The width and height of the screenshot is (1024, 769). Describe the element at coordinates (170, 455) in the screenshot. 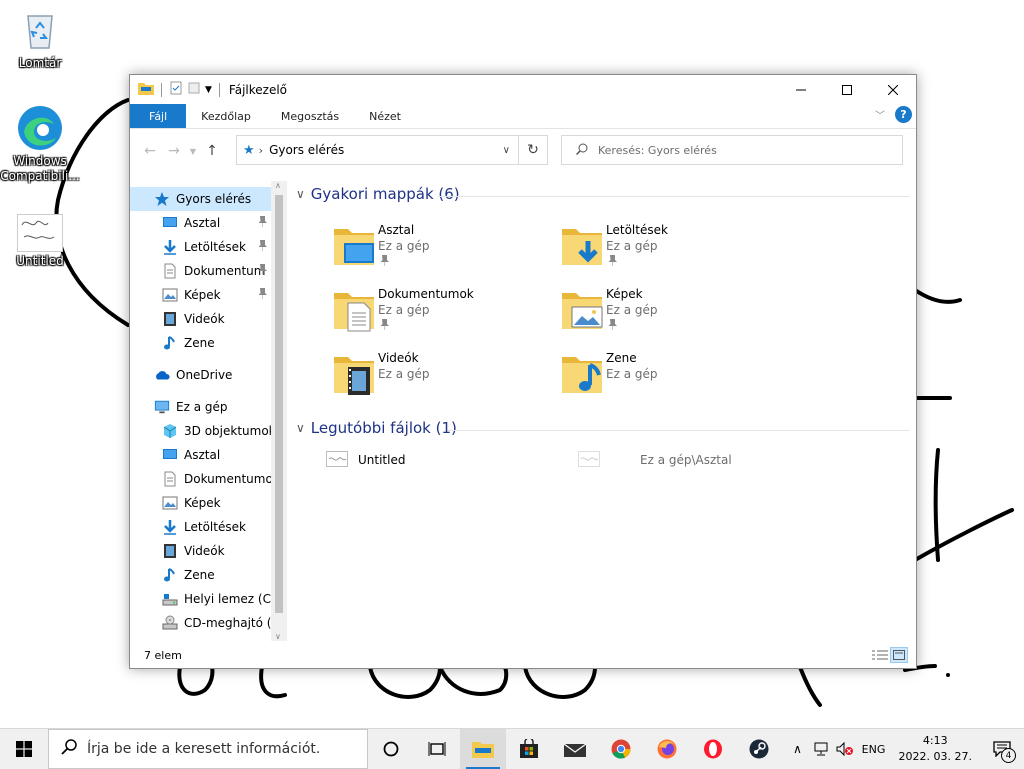

I see `desktop-folder-icon` at that location.